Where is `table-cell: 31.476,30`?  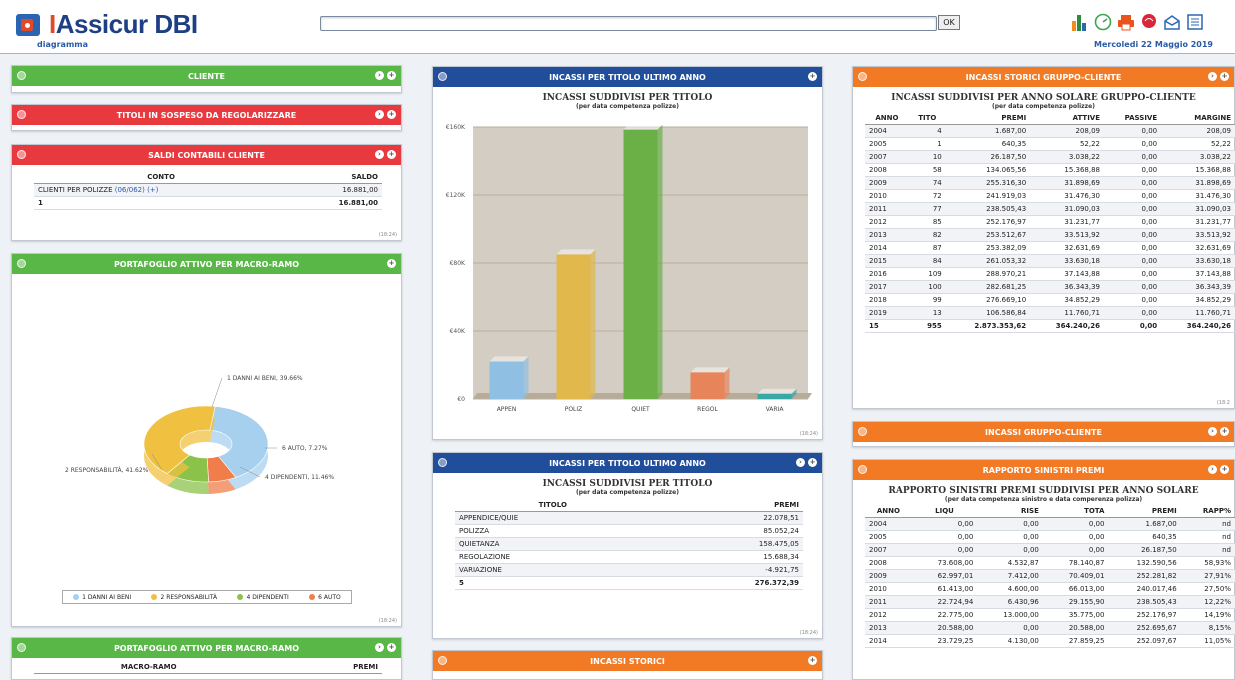 table-cell: 31.476,30 is located at coordinates (1198, 196).